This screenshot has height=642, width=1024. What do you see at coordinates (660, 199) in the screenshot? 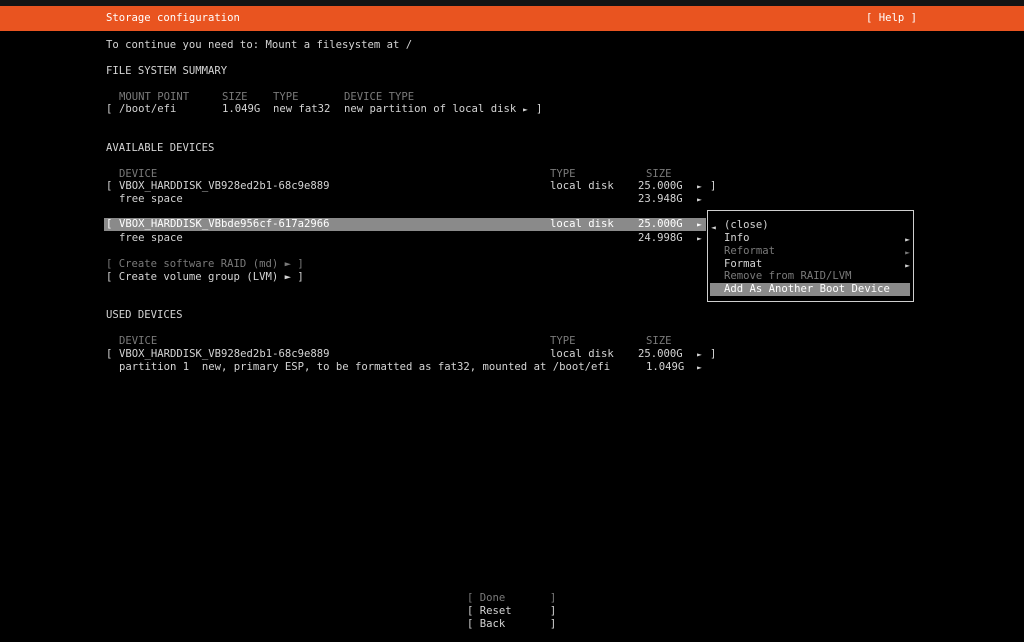
I see `free-space-size: 23.948G` at bounding box center [660, 199].